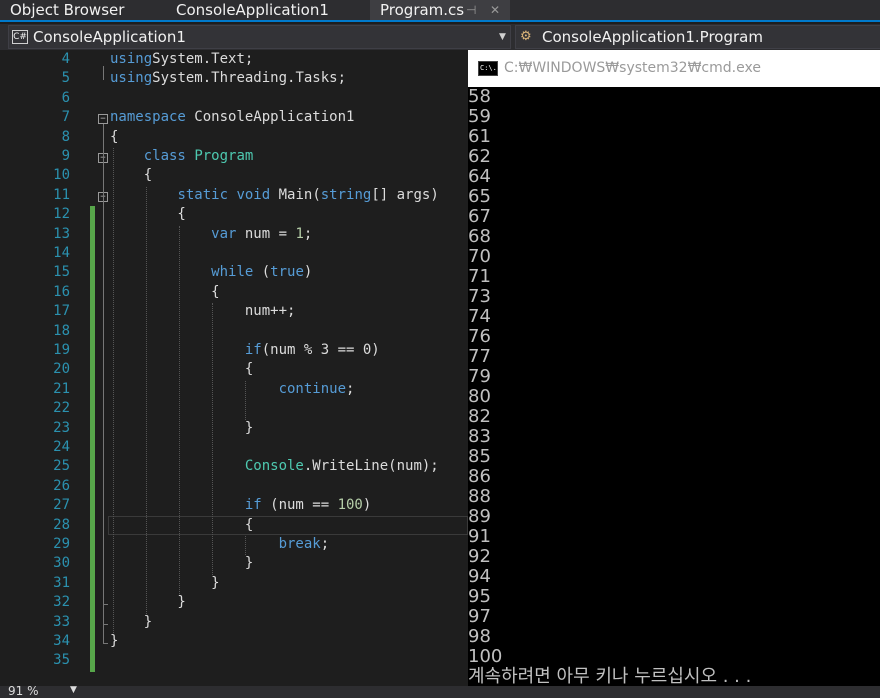  I want to click on console-output-line: 89, so click(479, 516).